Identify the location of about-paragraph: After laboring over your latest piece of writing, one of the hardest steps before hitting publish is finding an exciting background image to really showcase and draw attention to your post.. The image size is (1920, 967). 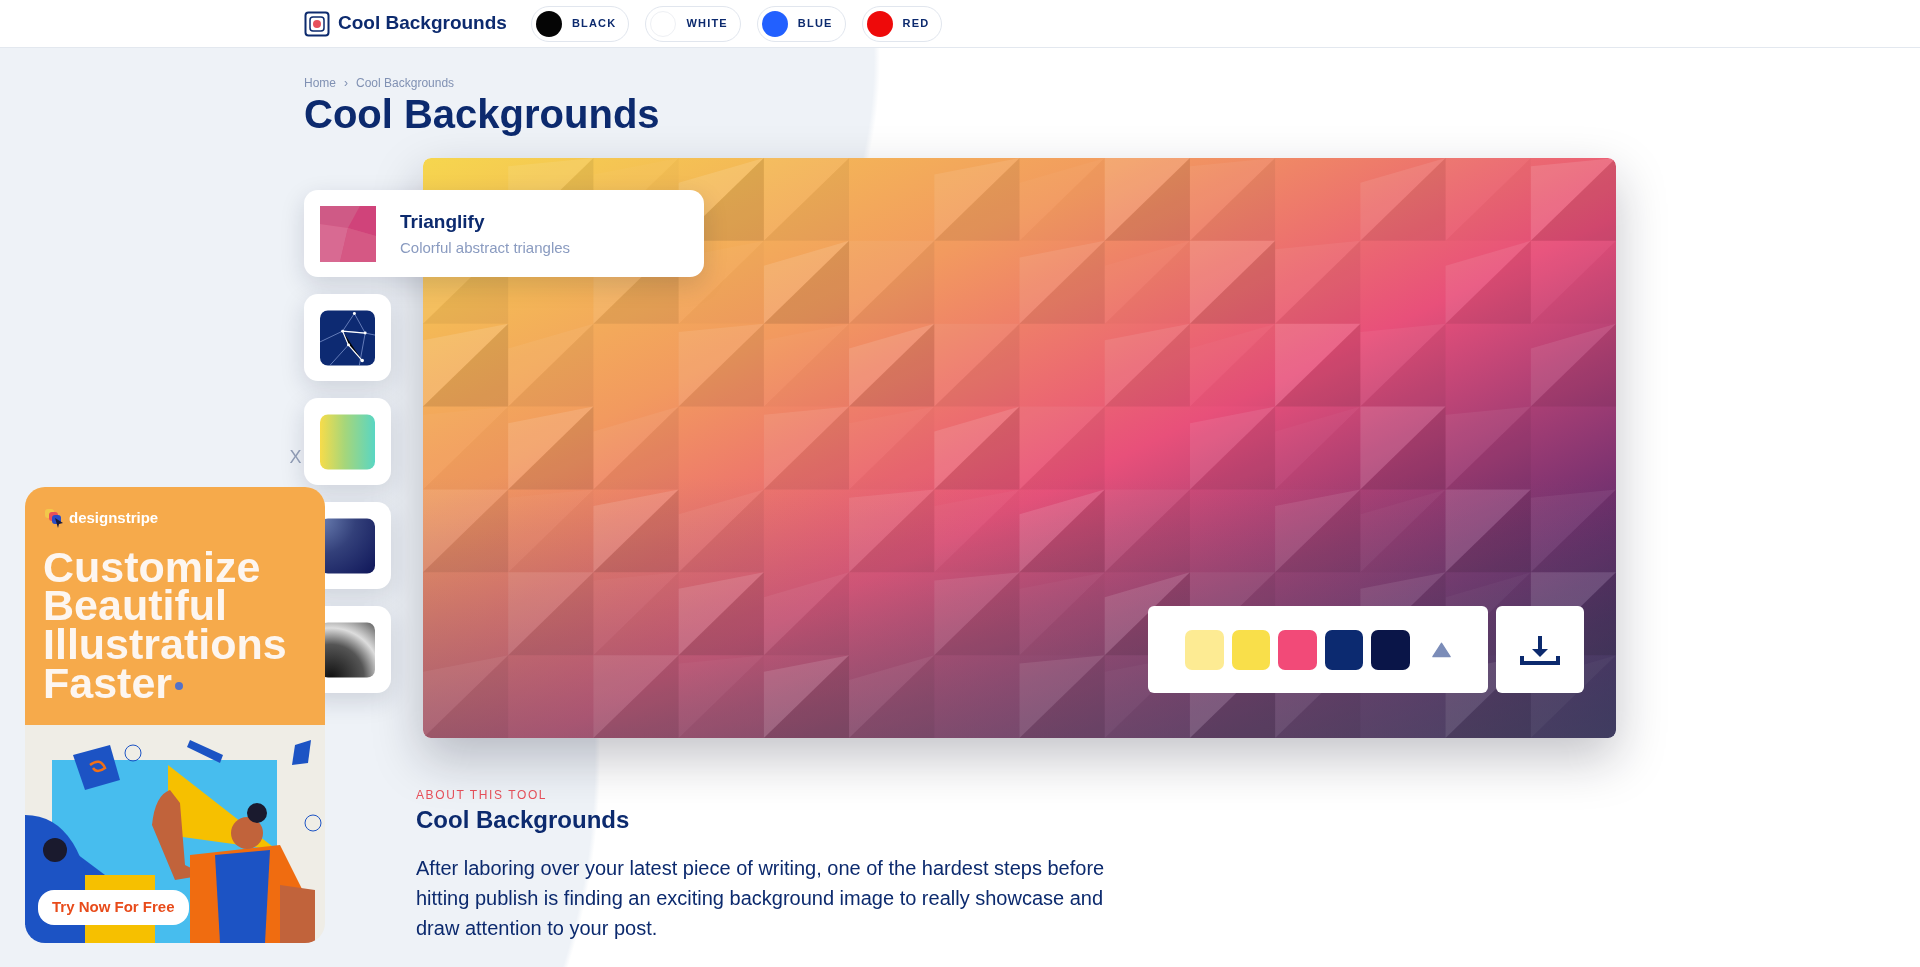
(761, 898).